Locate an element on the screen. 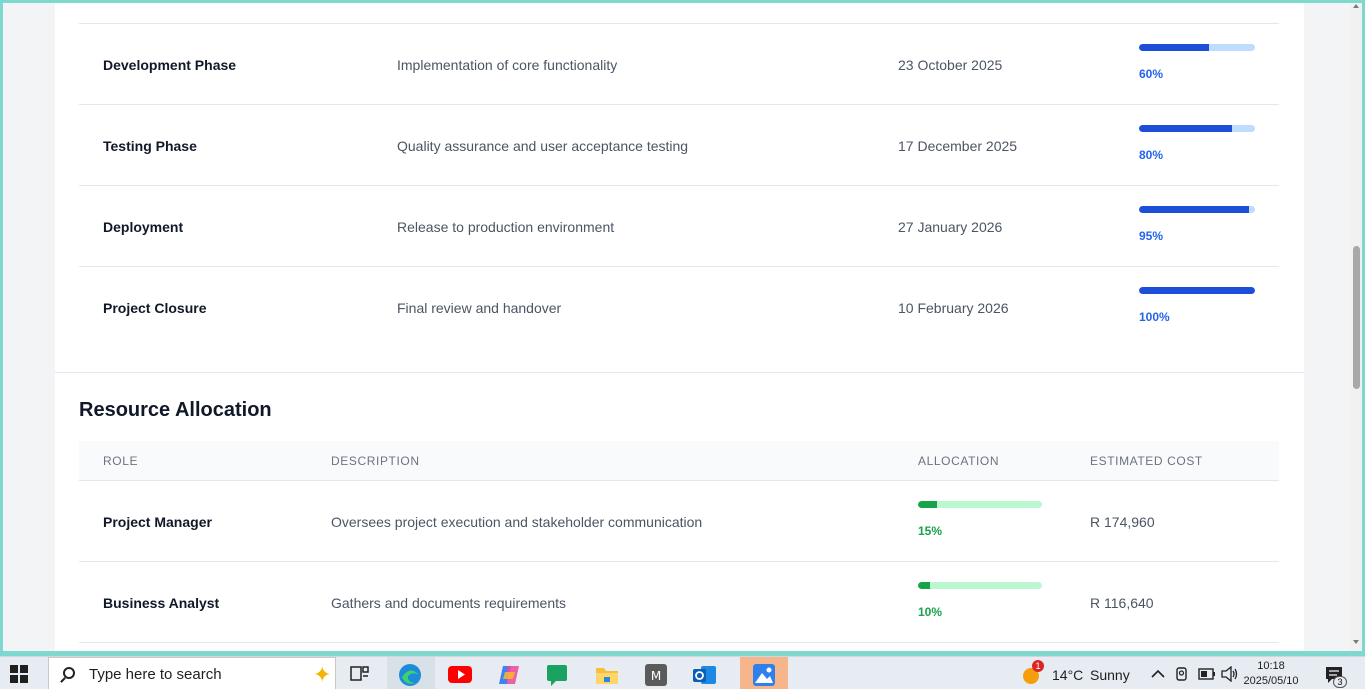  file-explorer-icon is located at coordinates (607, 675).